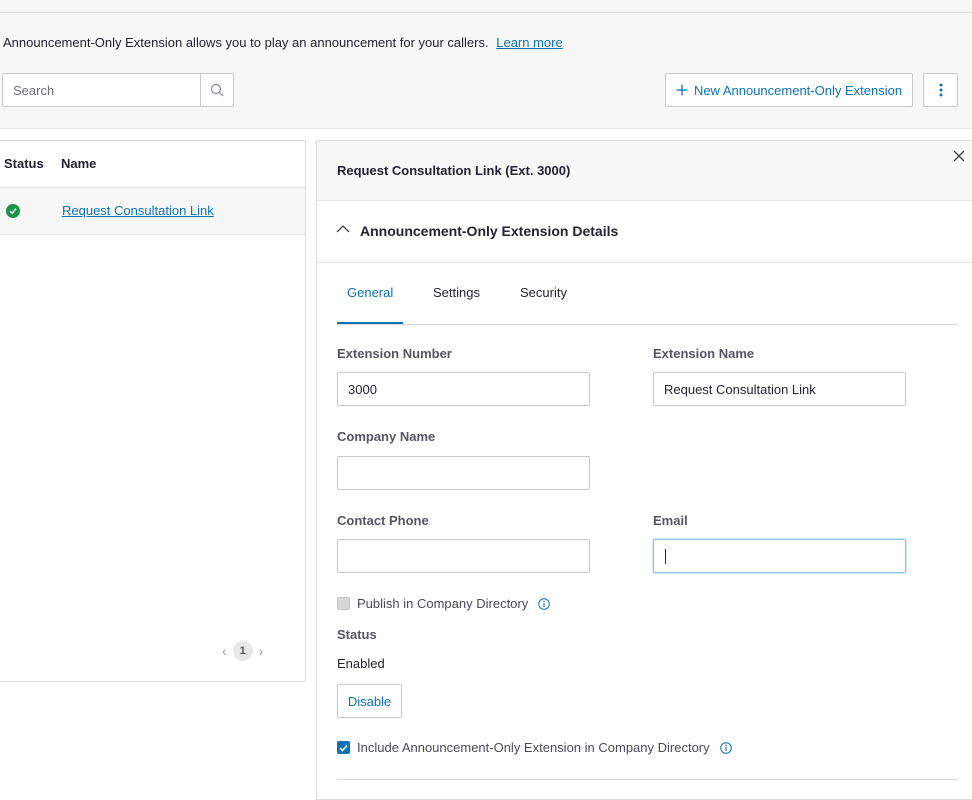 The width and height of the screenshot is (972, 800). Describe the element at coordinates (456, 292) in the screenshot. I see `tab-settings: Settings` at that location.